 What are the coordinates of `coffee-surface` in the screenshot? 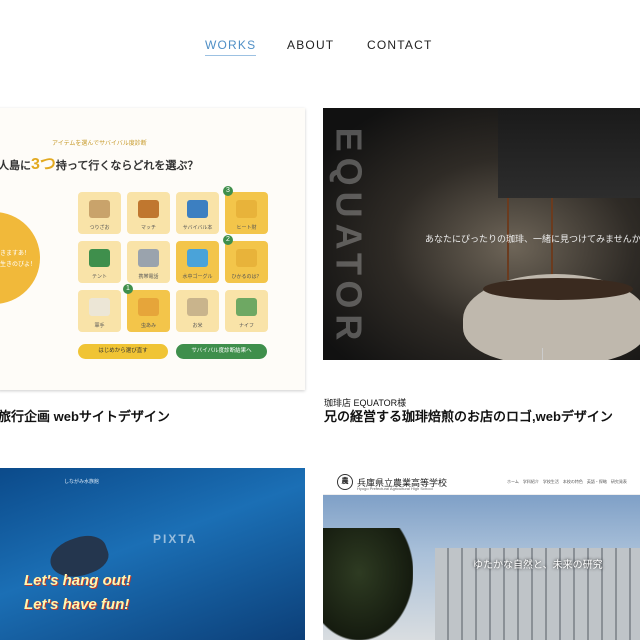 It's located at (558, 289).